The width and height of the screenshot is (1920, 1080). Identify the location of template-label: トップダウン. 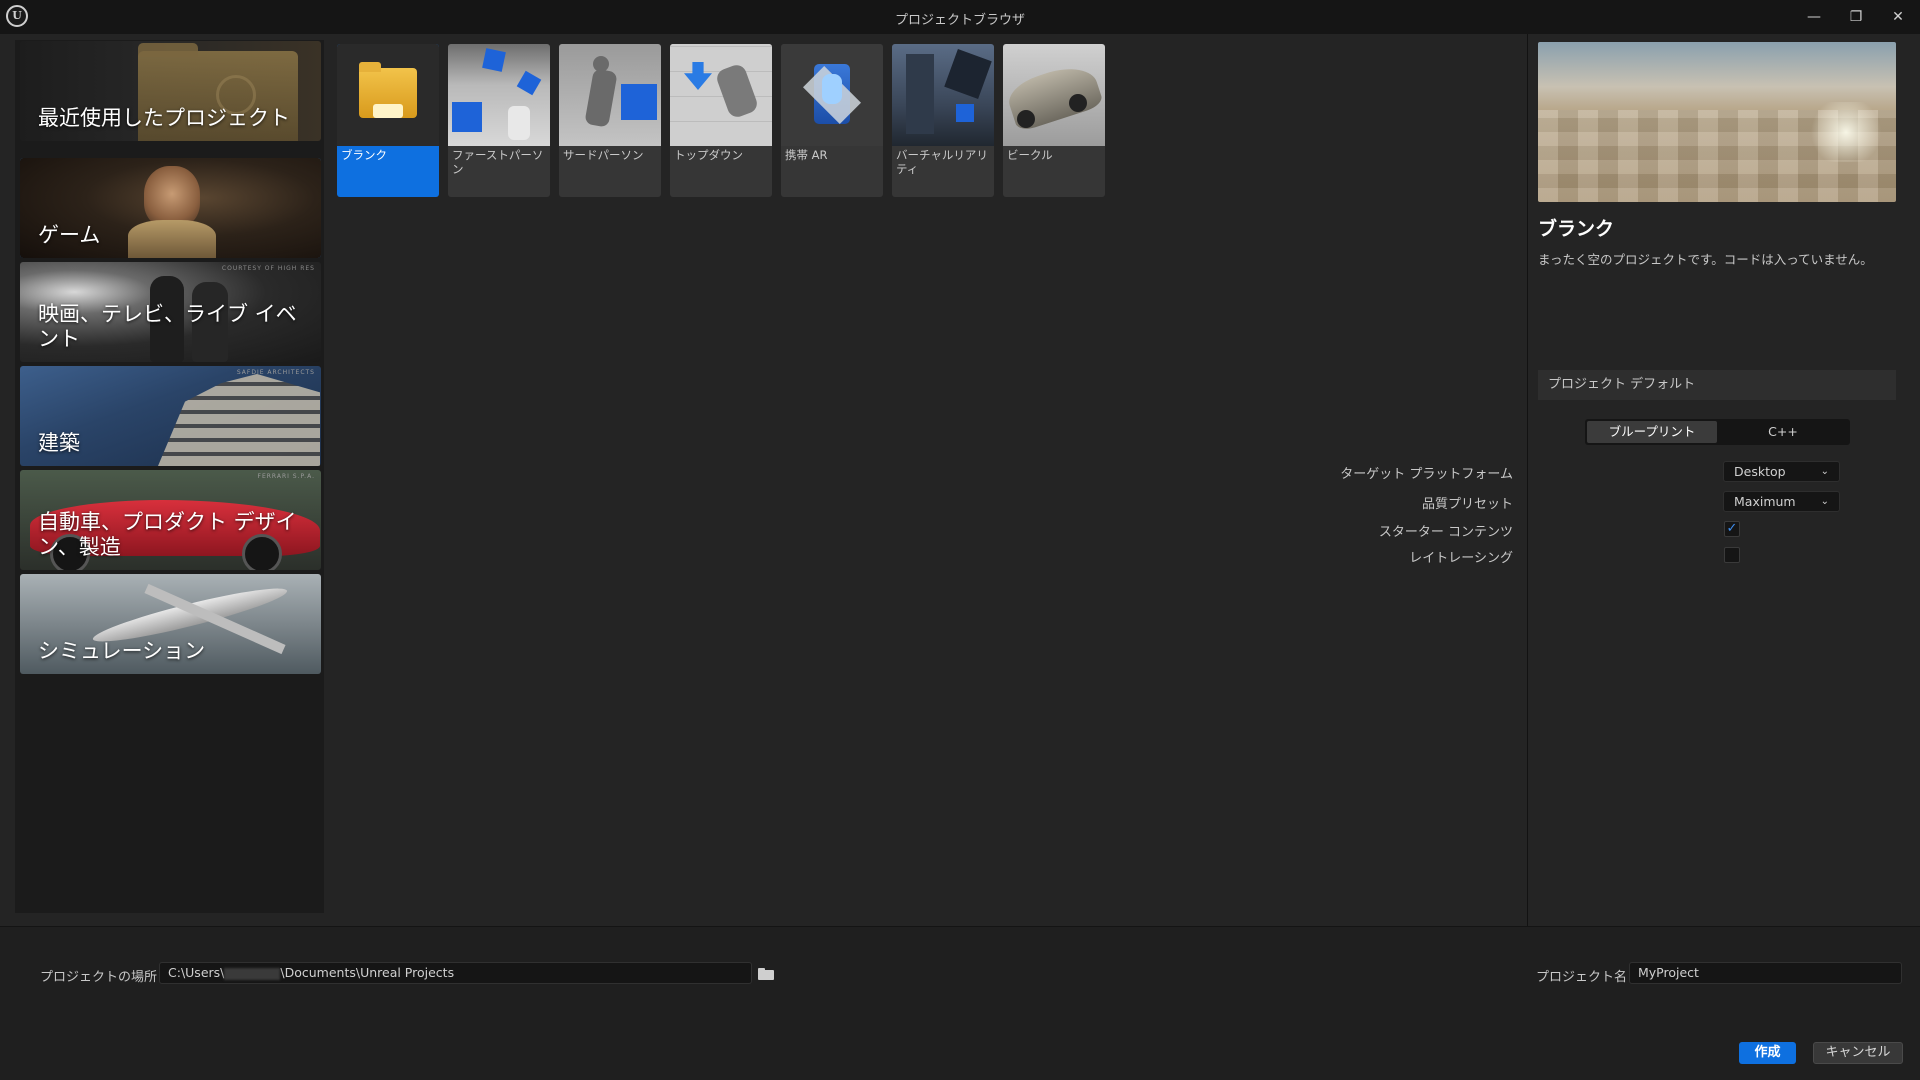
(708, 155).